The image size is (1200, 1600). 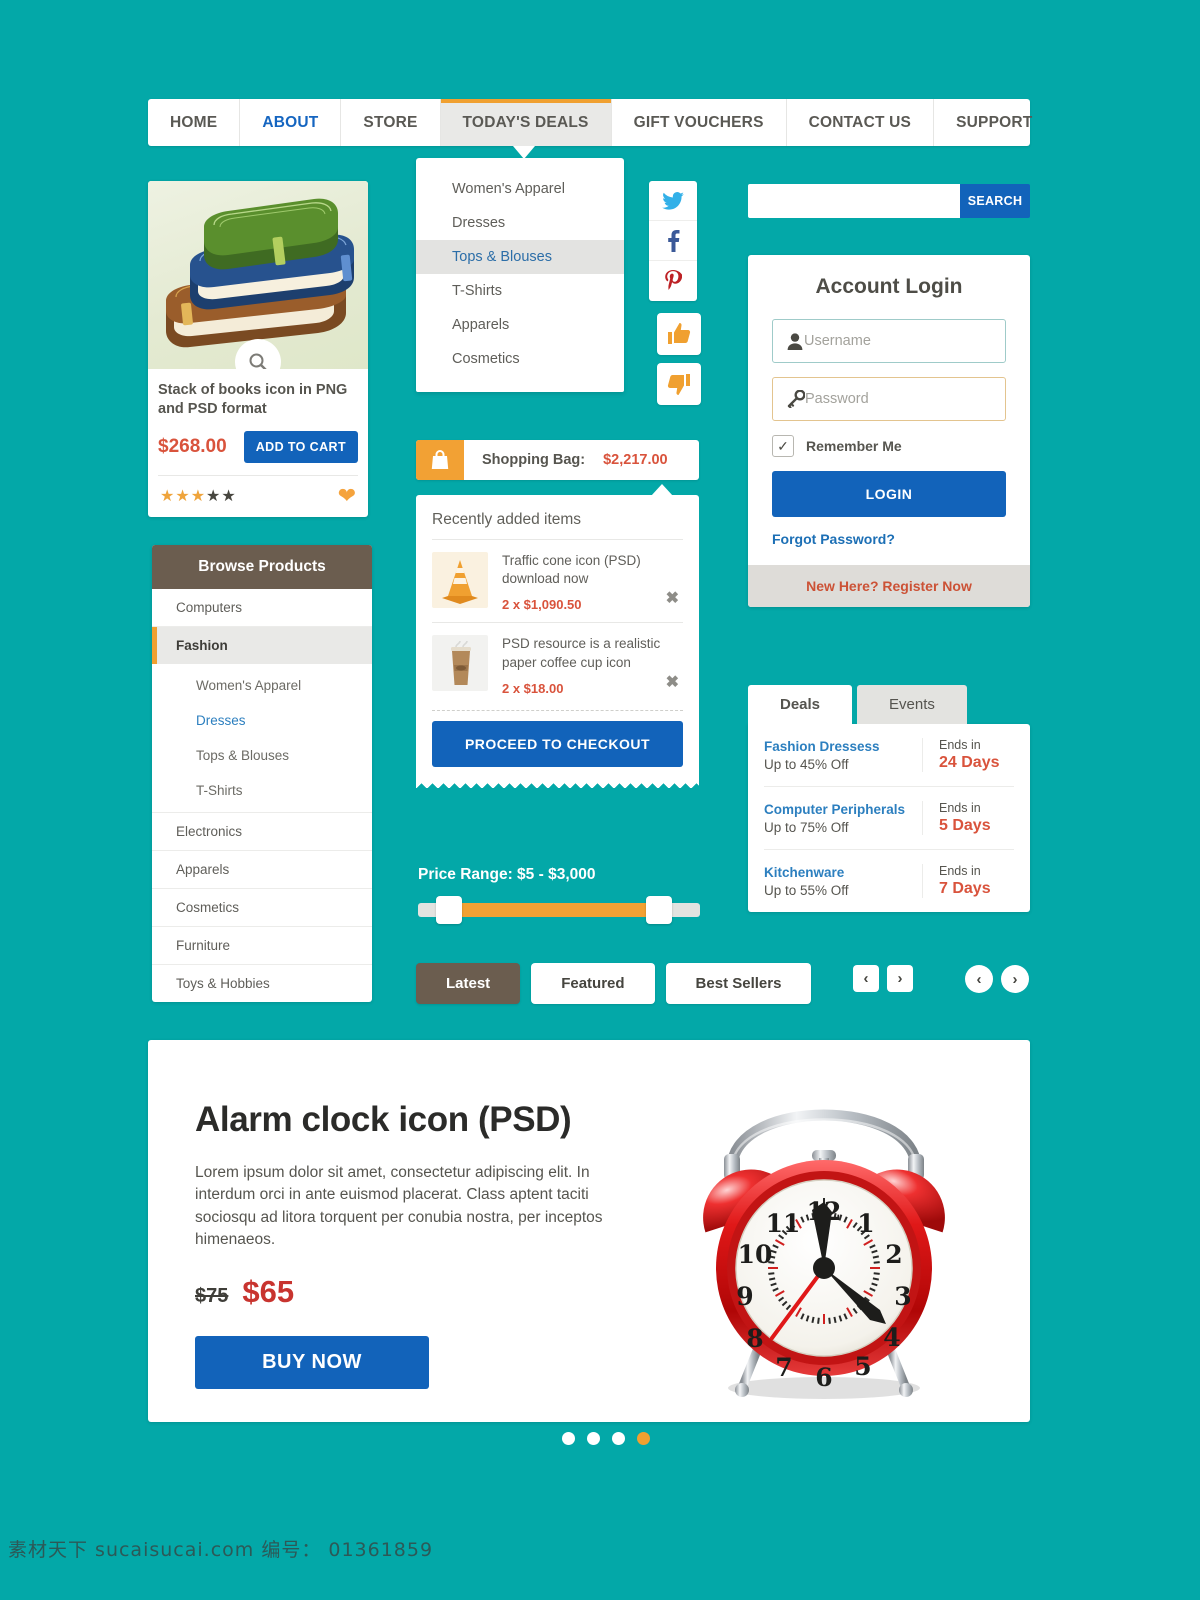 What do you see at coordinates (520, 257) in the screenshot?
I see `dropdown-item-tops-blouses: Tops & Blouses` at bounding box center [520, 257].